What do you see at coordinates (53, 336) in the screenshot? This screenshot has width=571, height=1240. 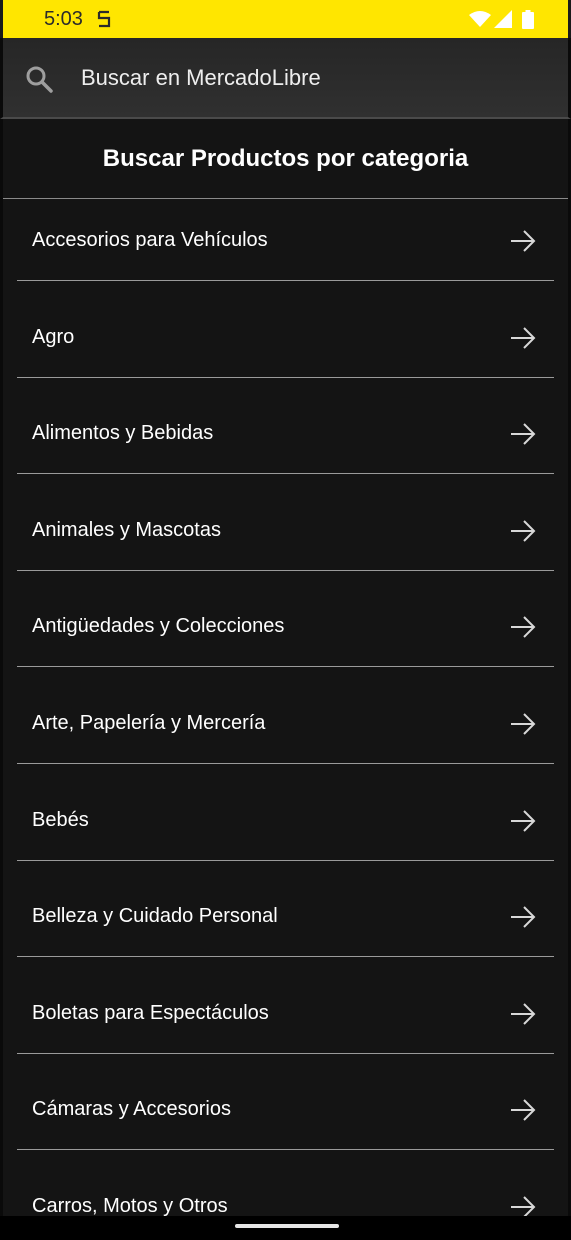 I see `category-label: Agro` at bounding box center [53, 336].